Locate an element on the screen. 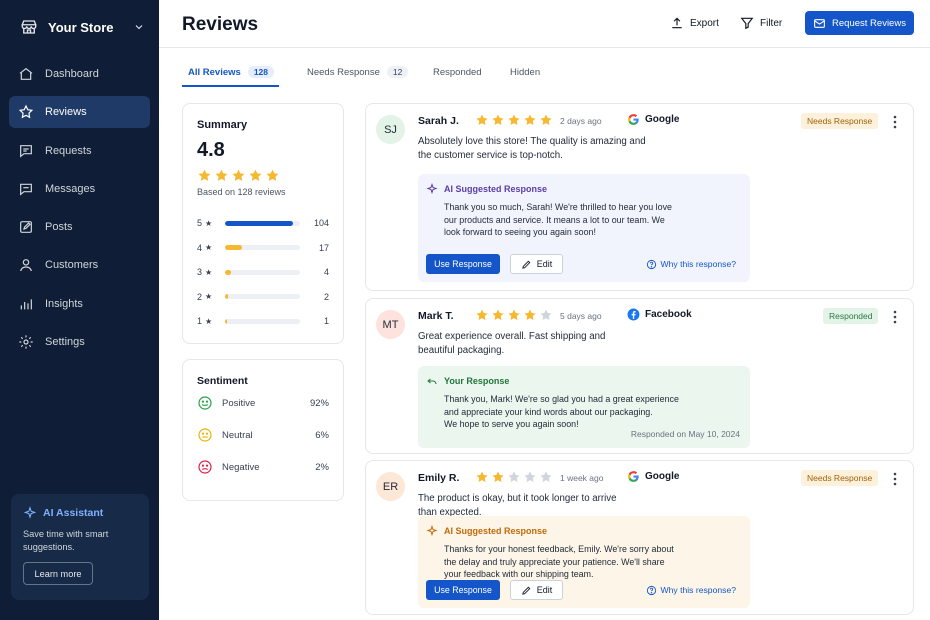 The height and width of the screenshot is (620, 930). sidebar-item-settings: Settings is located at coordinates (79, 342).